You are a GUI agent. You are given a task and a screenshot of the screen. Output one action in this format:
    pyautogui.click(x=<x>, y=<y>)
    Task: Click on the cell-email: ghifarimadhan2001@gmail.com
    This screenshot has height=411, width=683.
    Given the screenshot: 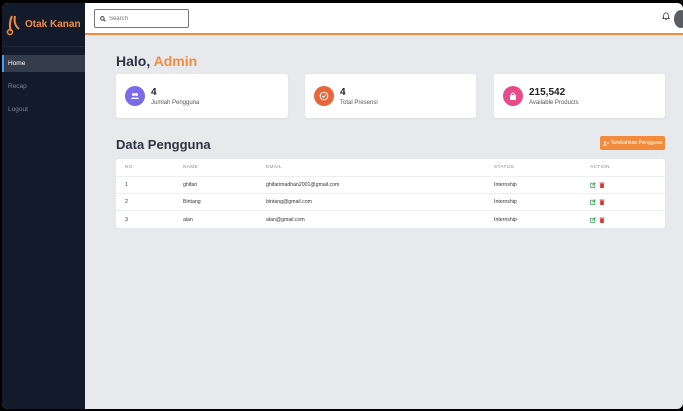 What is the action you would take?
    pyautogui.click(x=303, y=185)
    